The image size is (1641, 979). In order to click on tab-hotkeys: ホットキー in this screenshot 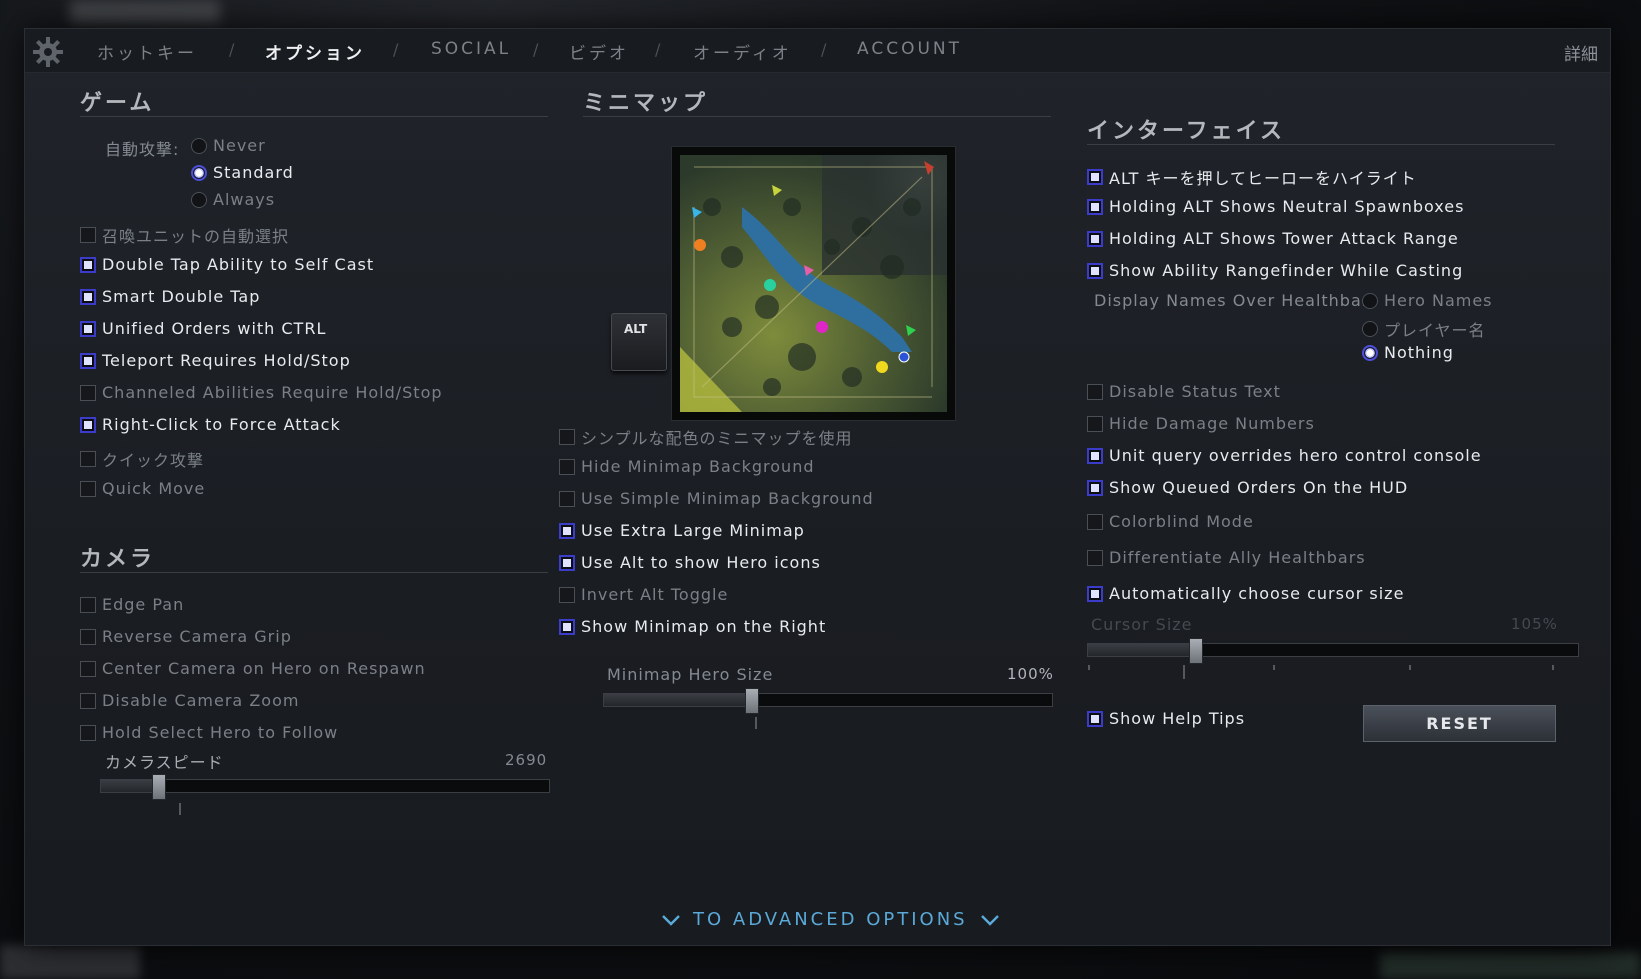, I will do `click(147, 51)`.